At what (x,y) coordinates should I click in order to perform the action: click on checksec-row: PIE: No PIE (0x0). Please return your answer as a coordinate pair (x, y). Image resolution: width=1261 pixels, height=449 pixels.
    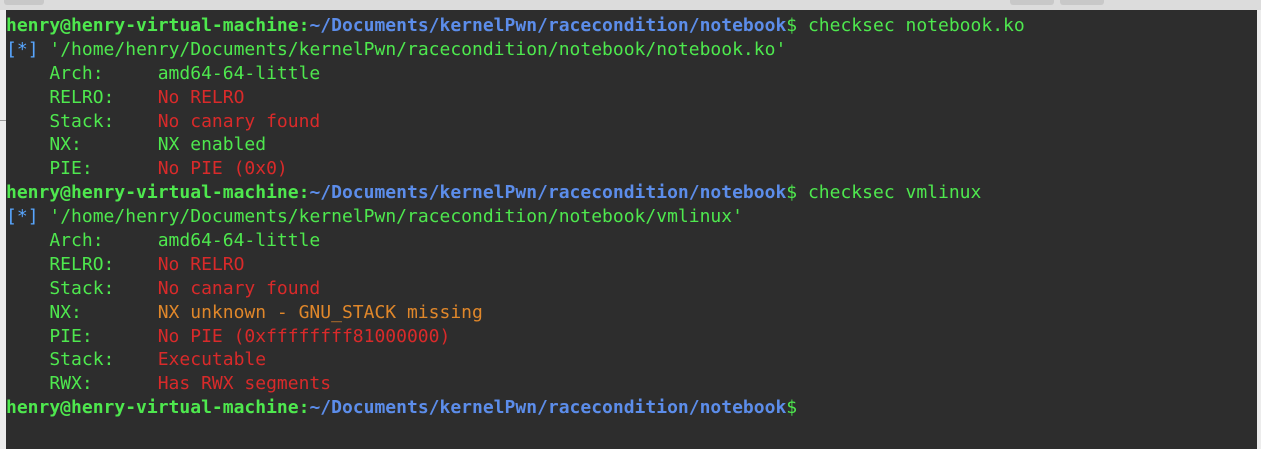
    Looking at the image, I should click on (515, 169).